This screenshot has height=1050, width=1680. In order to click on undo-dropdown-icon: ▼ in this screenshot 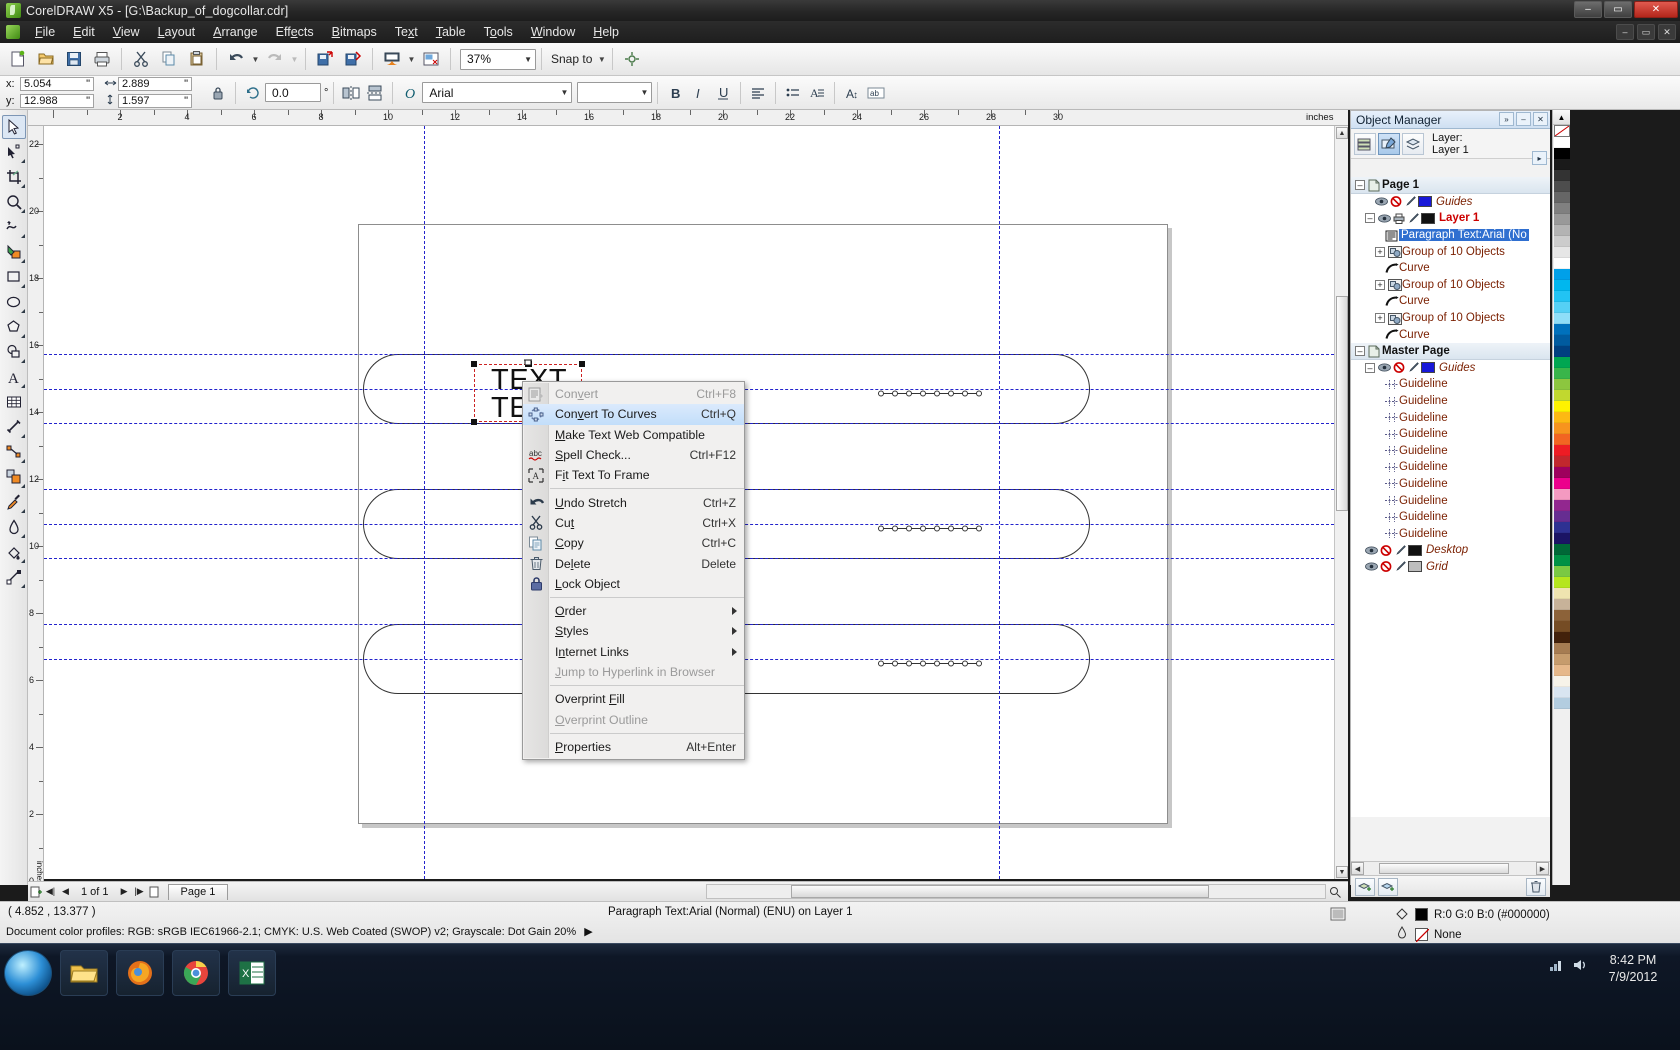, I will do `click(255, 59)`.